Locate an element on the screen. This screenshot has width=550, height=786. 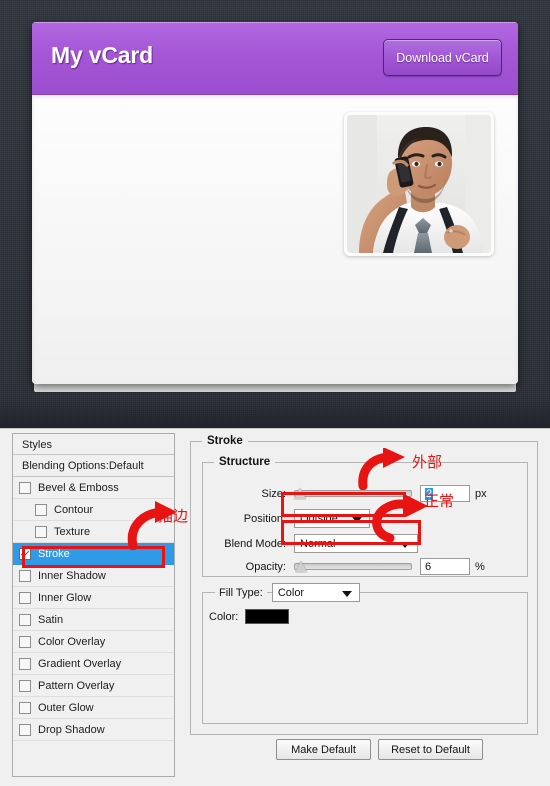
style-row-drop-shadow: Drop Shadow is located at coordinates (93, 730).